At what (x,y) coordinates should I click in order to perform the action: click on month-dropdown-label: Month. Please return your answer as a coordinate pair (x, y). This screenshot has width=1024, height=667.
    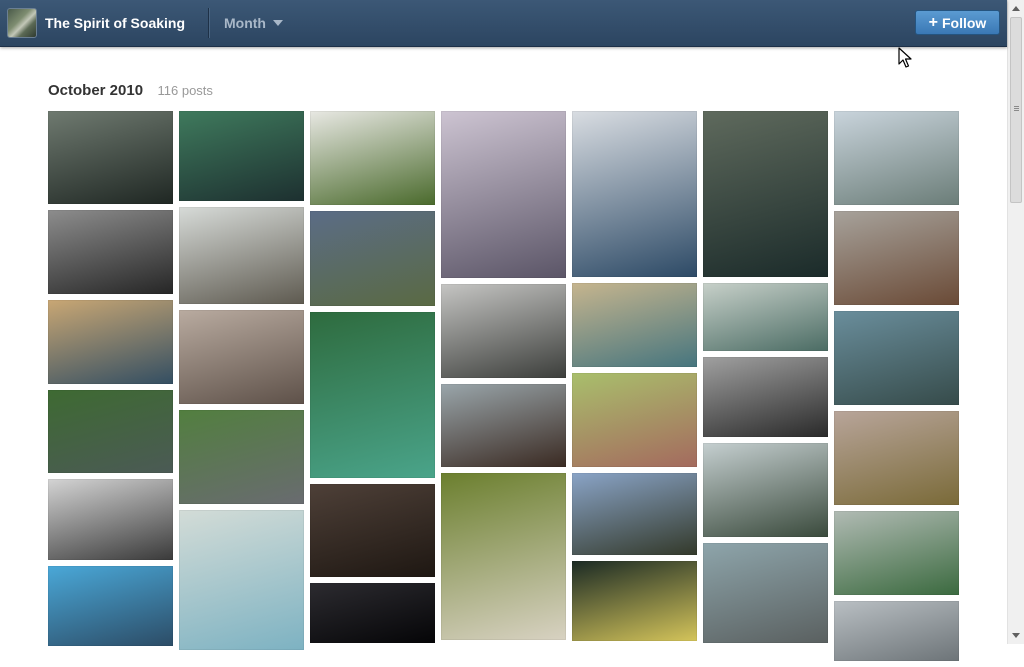
    Looking at the image, I should click on (245, 23).